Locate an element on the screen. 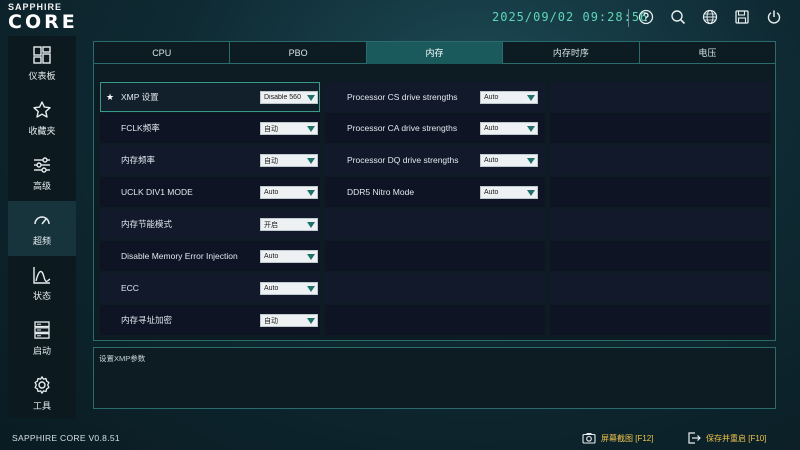  ecc-dropdown: Auto is located at coordinates (289, 288).